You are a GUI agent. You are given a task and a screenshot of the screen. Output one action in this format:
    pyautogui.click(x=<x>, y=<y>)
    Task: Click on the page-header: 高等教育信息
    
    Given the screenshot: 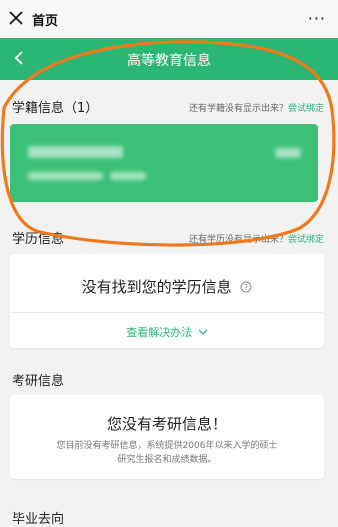 What is the action you would take?
    pyautogui.click(x=169, y=59)
    